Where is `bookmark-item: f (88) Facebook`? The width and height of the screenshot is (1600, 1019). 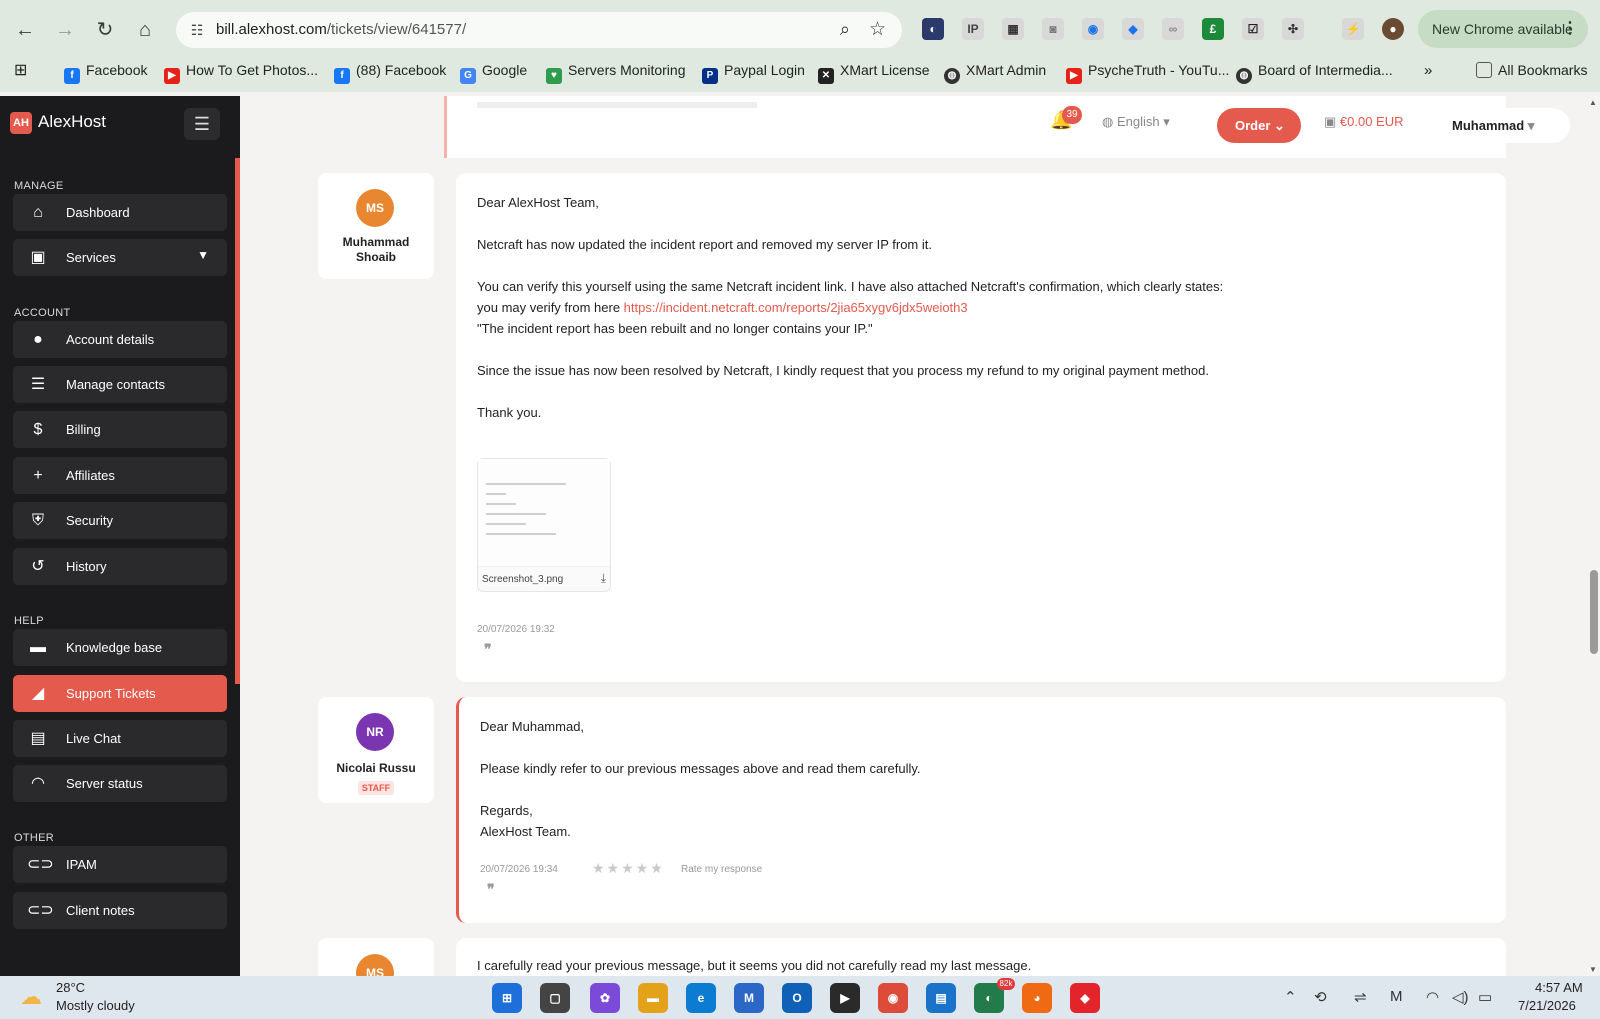
bookmark-item: f (88) Facebook is located at coordinates (390, 73).